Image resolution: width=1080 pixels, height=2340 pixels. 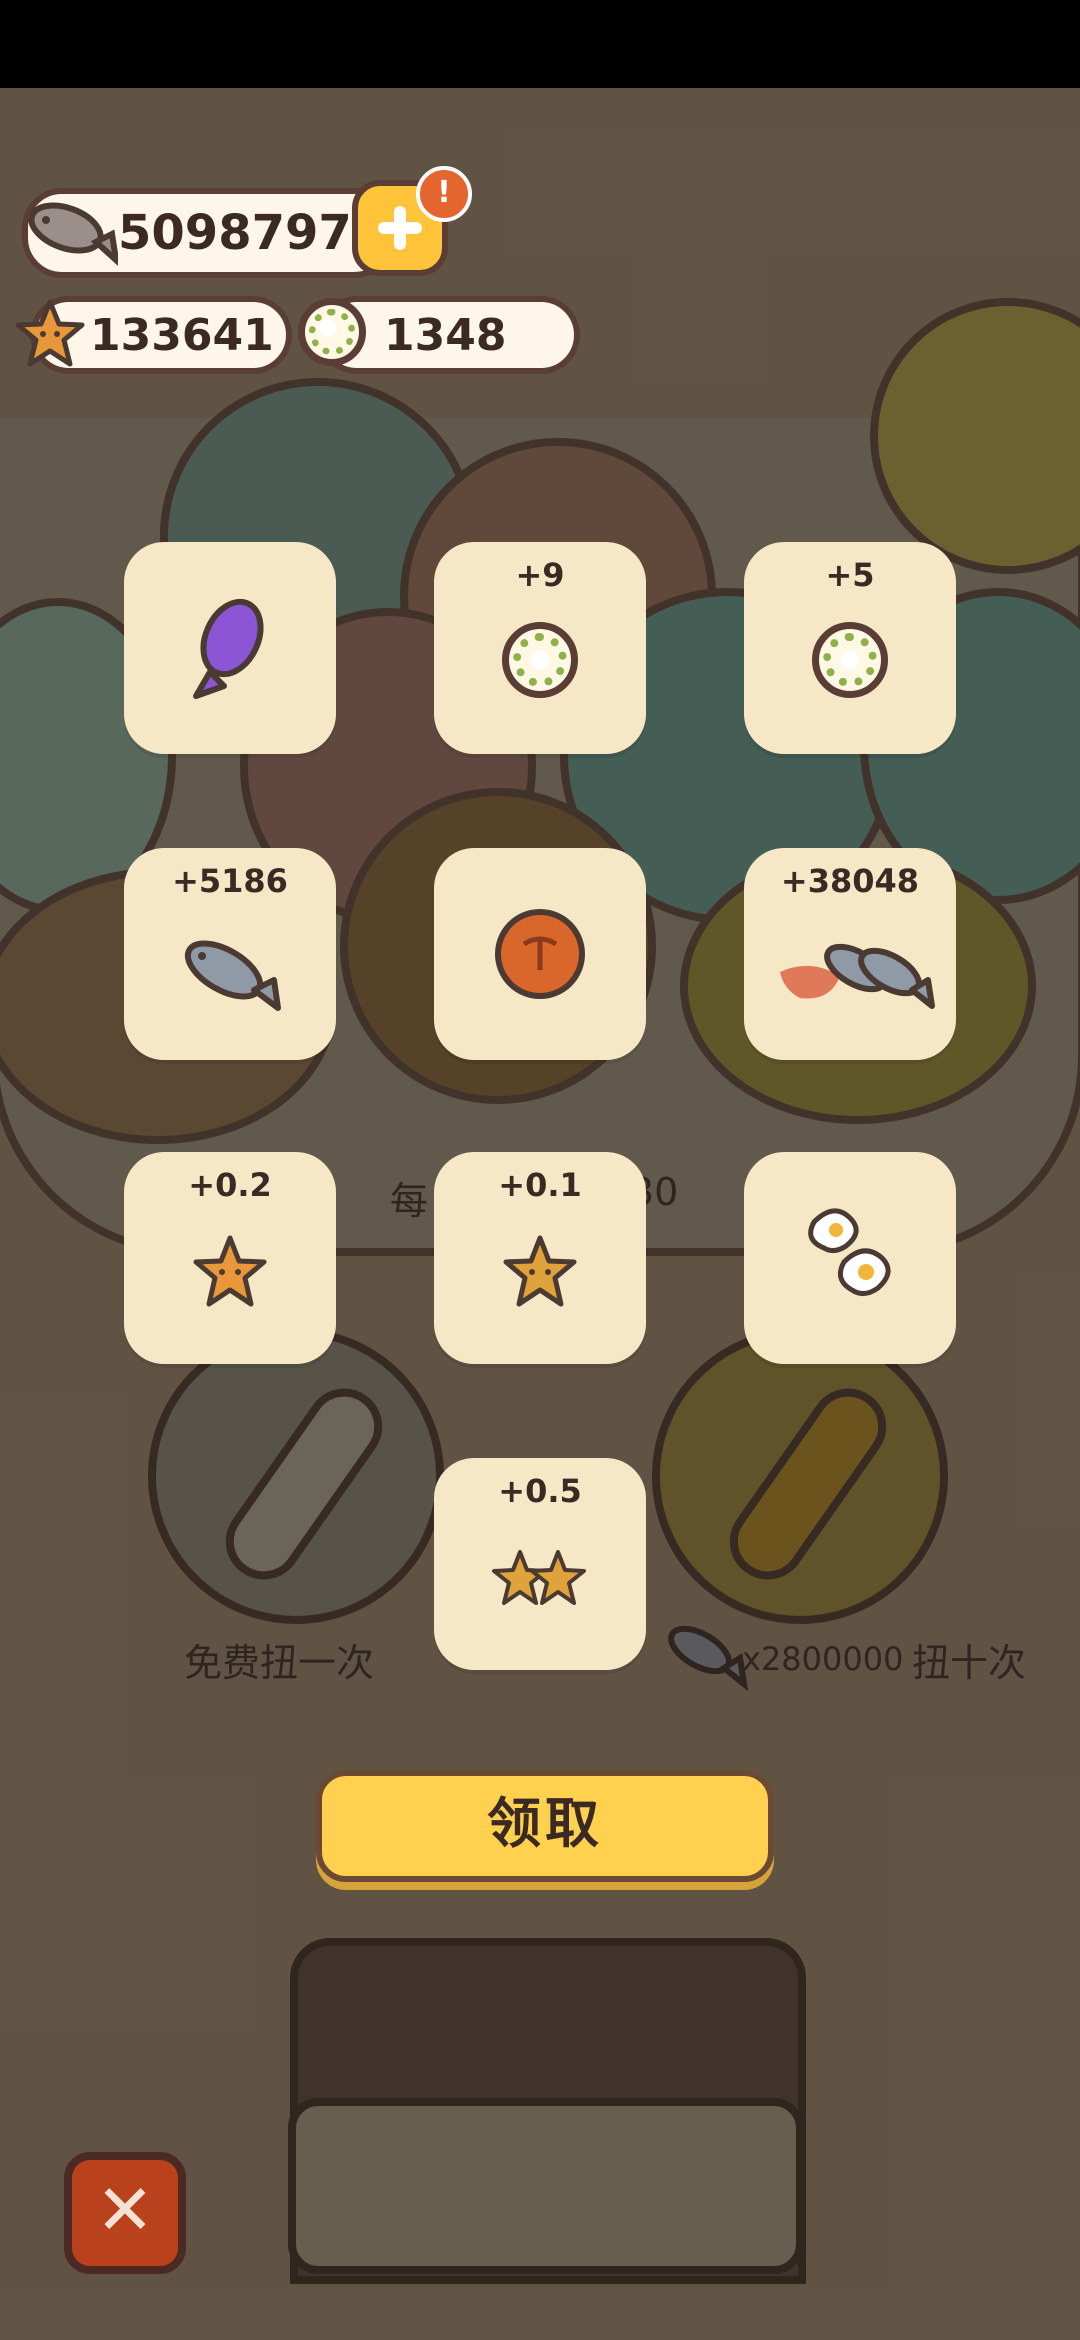 What do you see at coordinates (850, 575) in the screenshot?
I see `reward-amount: +5` at bounding box center [850, 575].